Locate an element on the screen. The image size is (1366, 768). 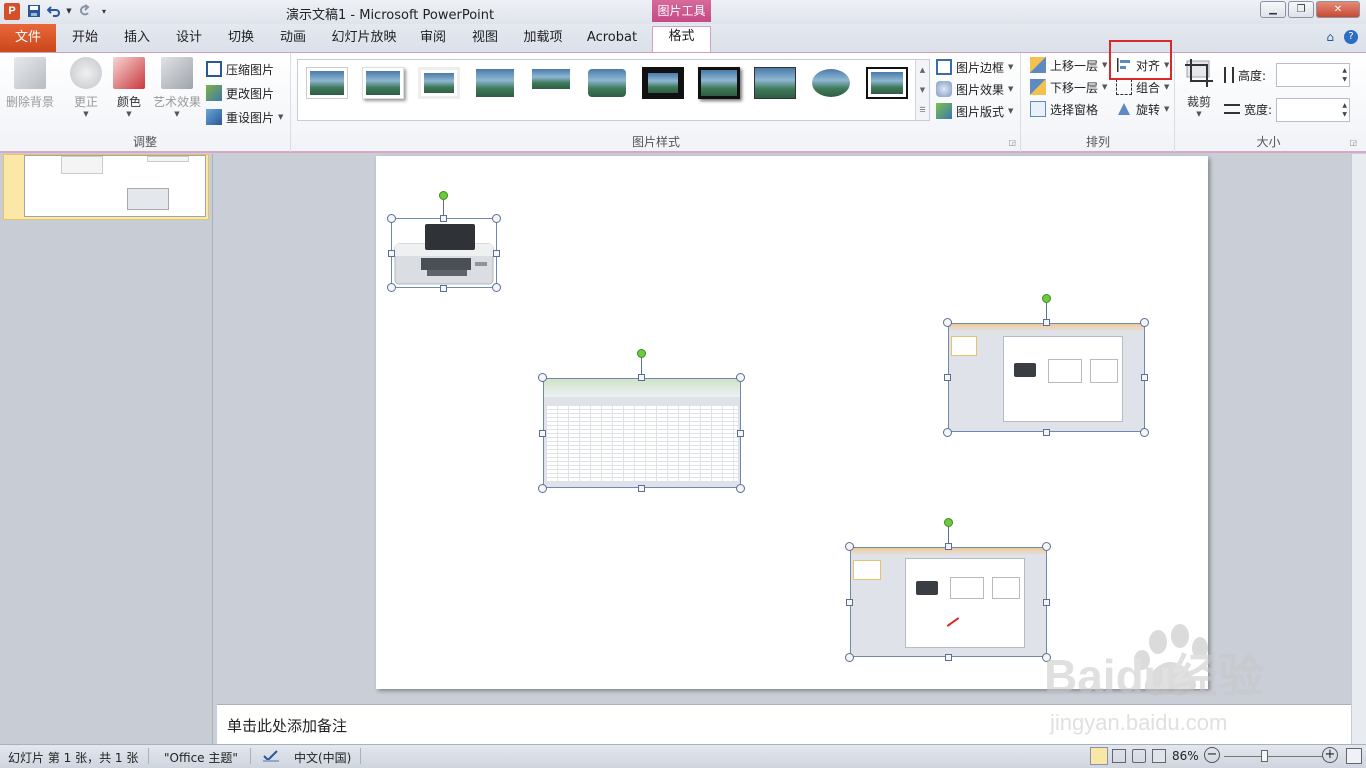
ppt-shot-1-handle-r is located at coordinates (1144, 377).